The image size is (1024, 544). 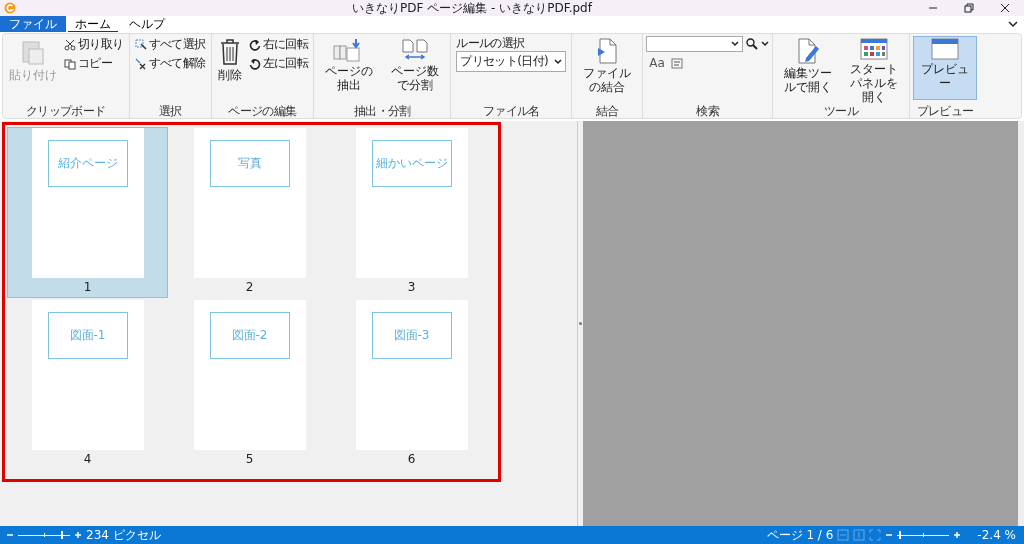 I want to click on copy-icon, so click(x=70, y=63).